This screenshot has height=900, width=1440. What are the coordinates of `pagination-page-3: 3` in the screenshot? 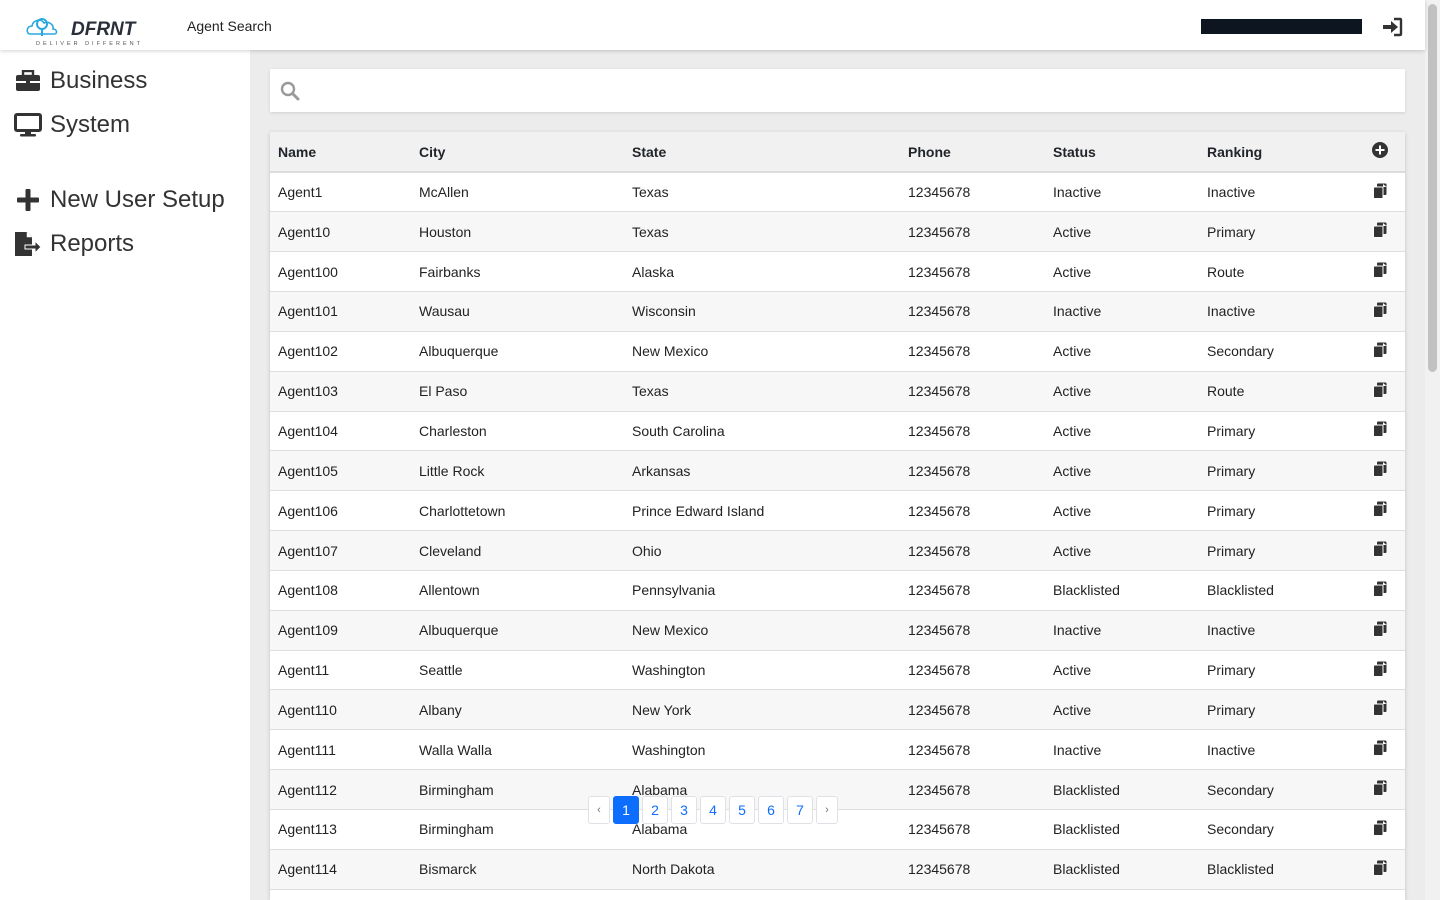 It's located at (684, 810).